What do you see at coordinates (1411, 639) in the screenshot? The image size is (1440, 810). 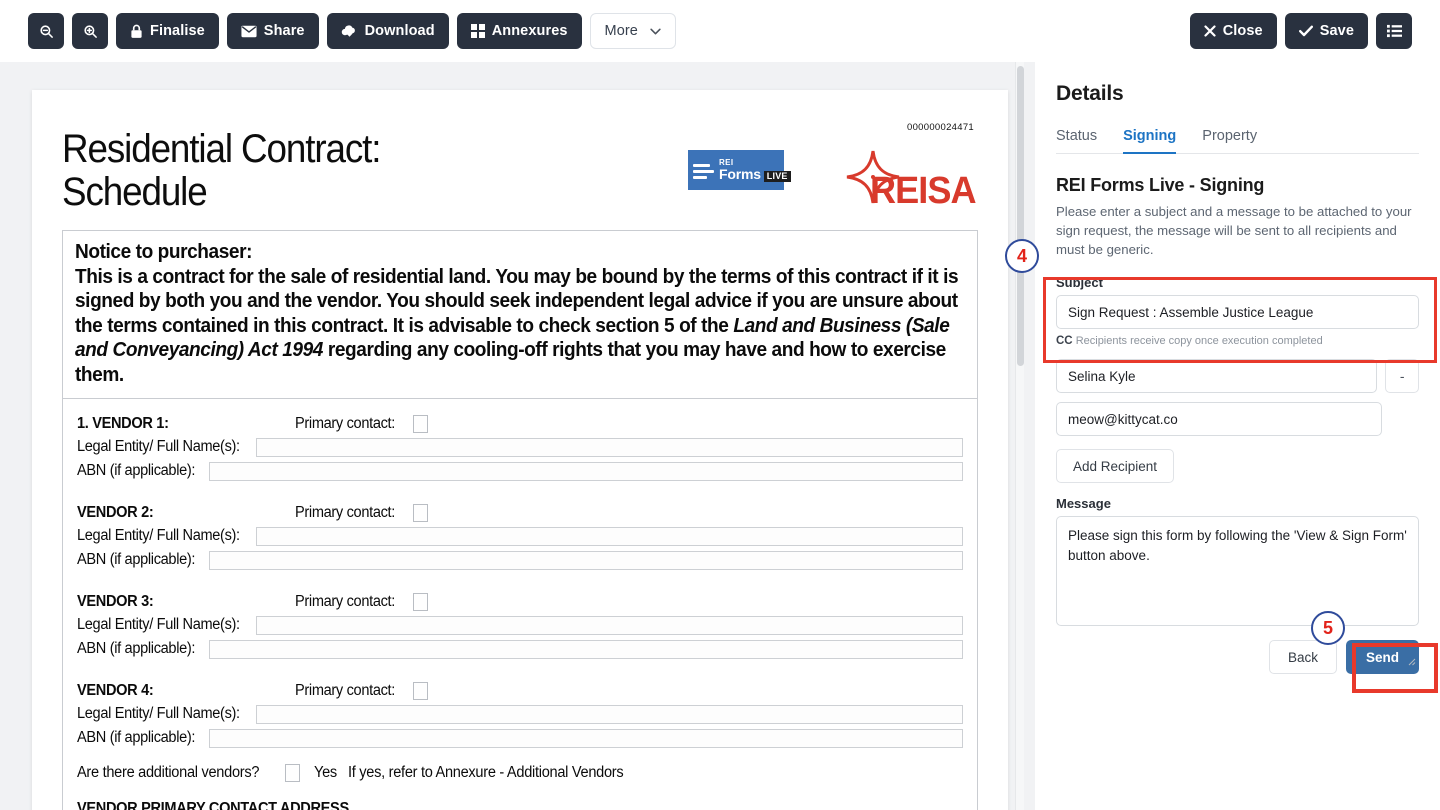 I see `textarea-resize-grip` at bounding box center [1411, 639].